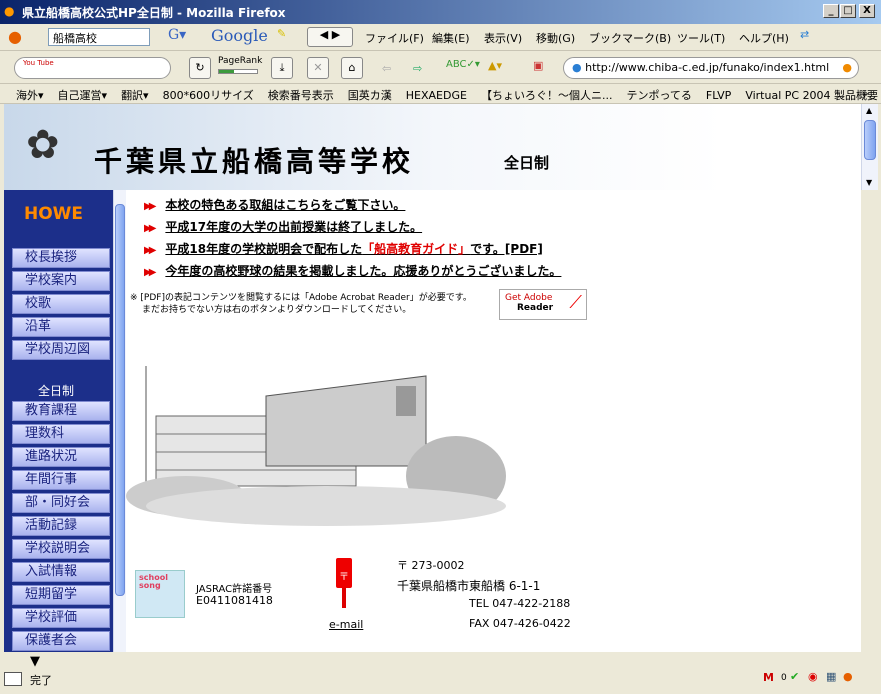  I want to click on sidebar-scrollbar, so click(119, 421).